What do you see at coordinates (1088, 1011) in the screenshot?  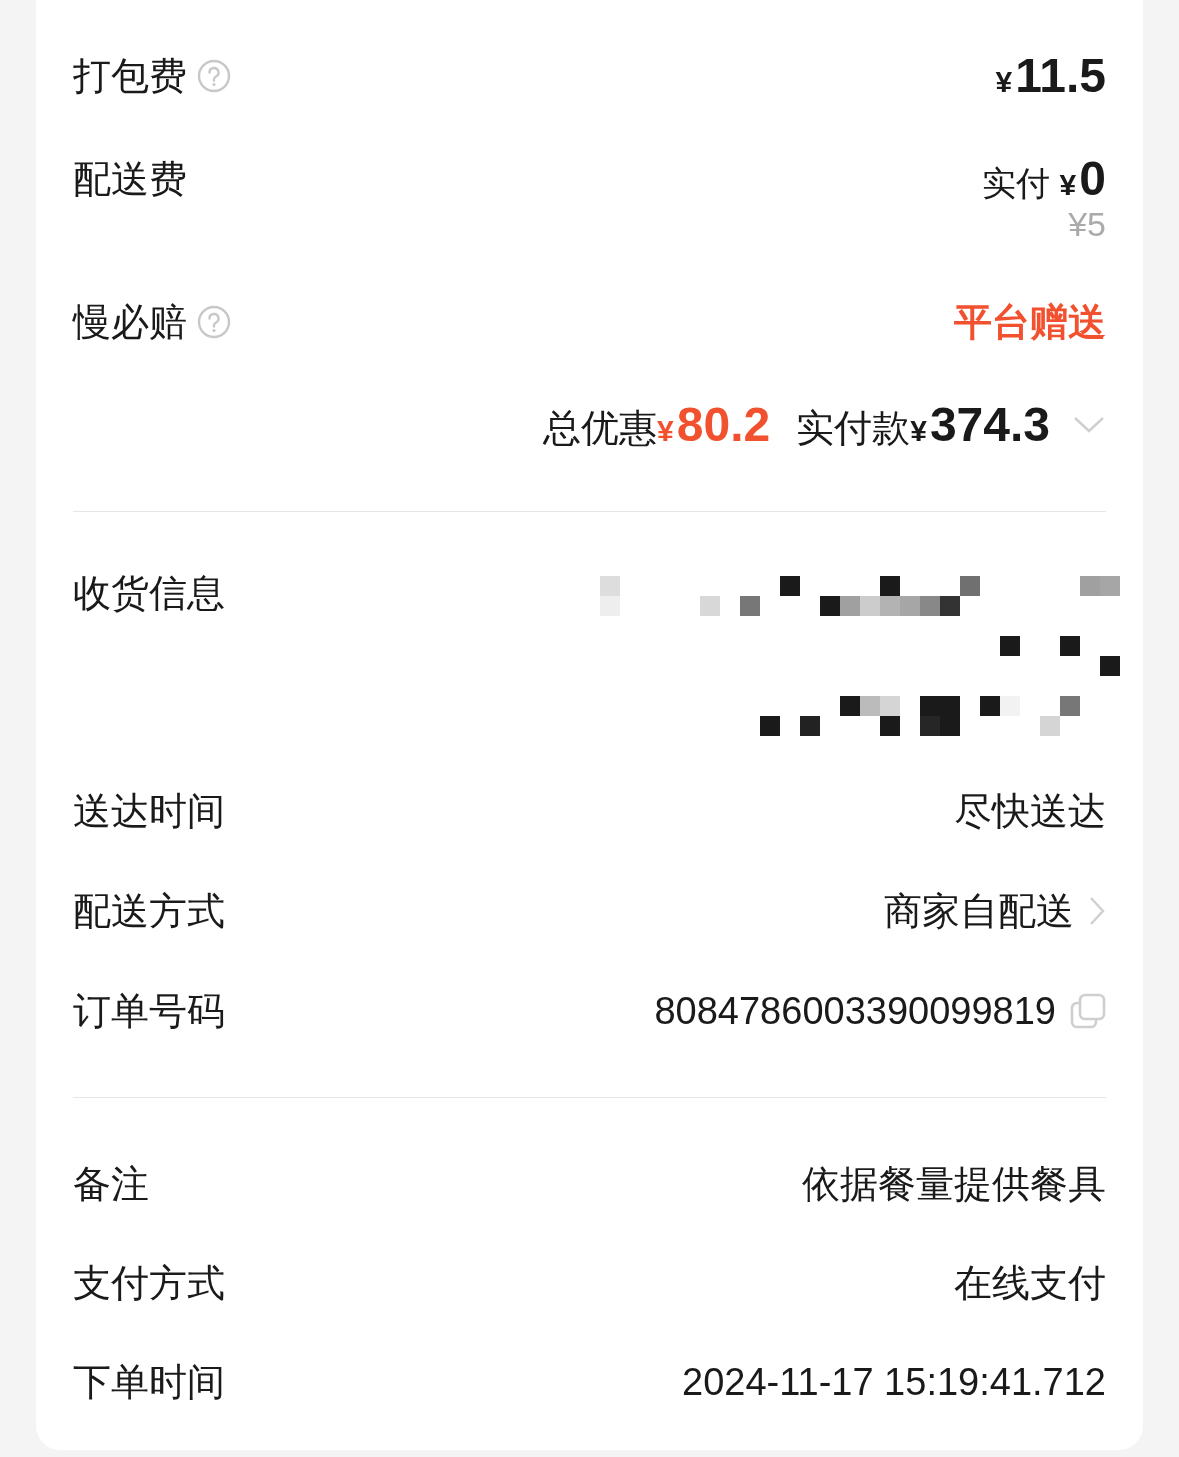 I see `copy-icon` at bounding box center [1088, 1011].